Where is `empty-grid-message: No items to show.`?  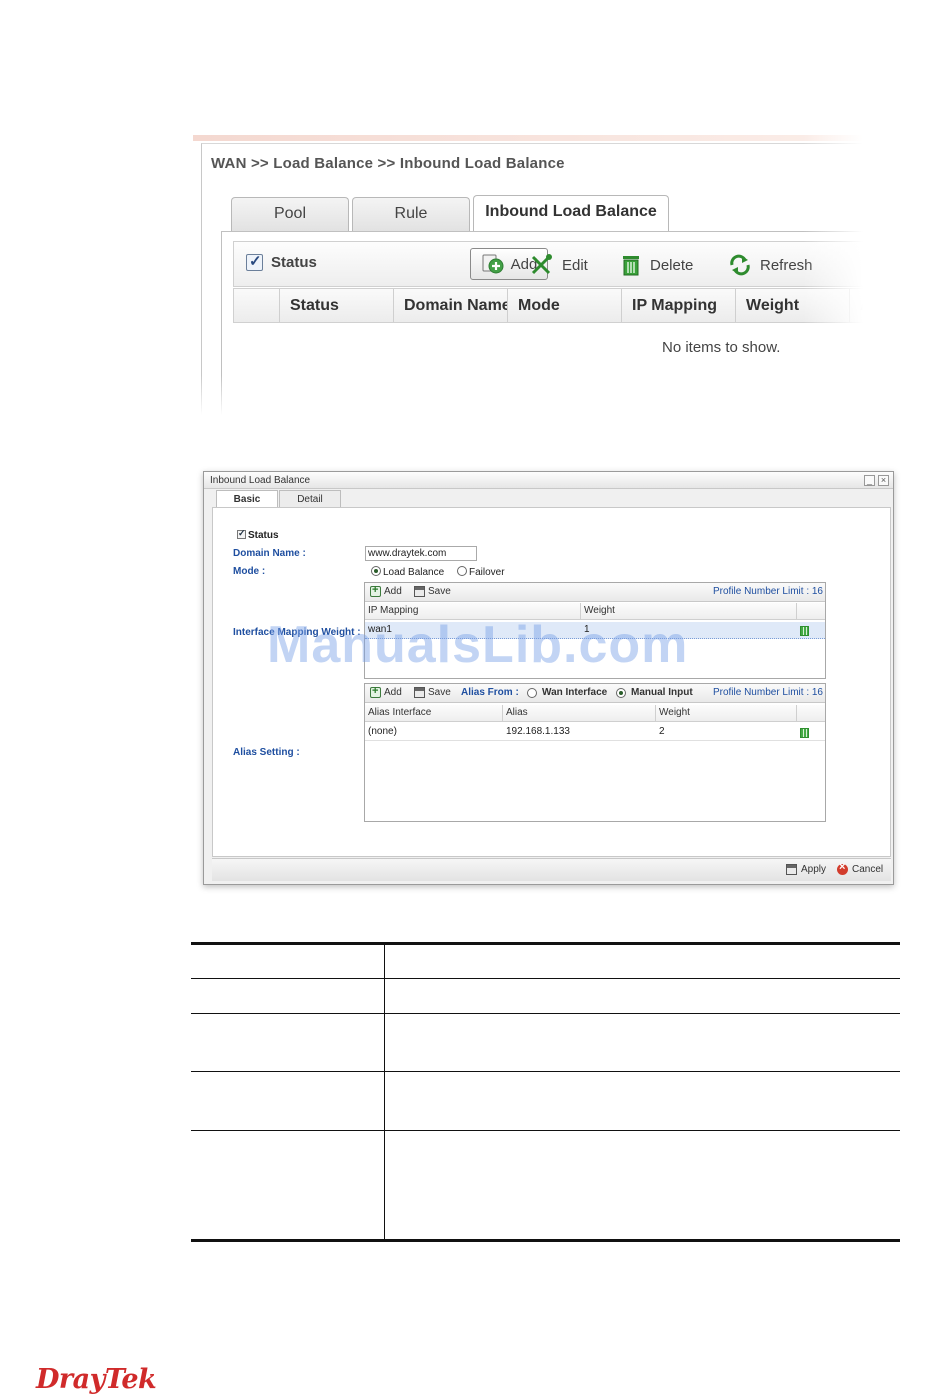
empty-grid-message: No items to show. is located at coordinates (721, 347).